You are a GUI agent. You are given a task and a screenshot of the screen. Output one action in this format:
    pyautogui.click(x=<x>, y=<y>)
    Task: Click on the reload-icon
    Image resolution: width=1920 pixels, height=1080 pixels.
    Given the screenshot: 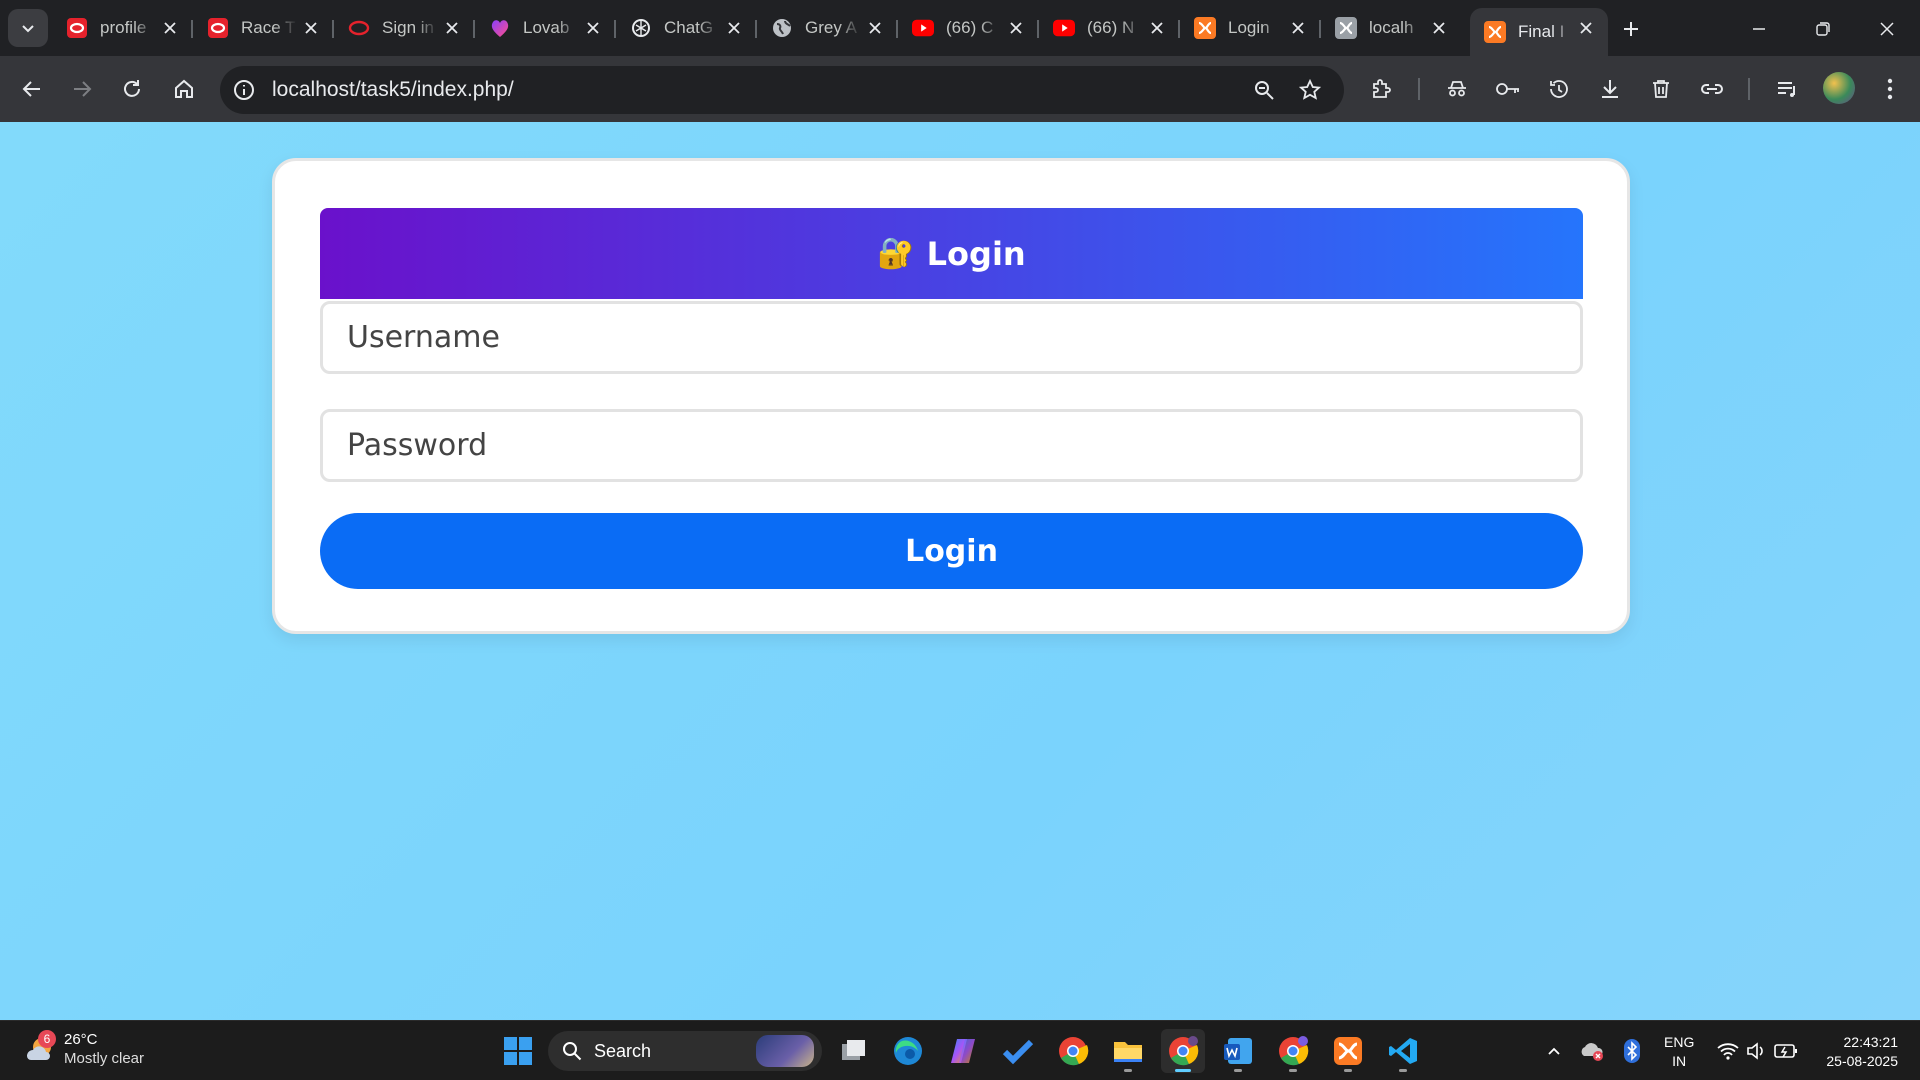 What is the action you would take?
    pyautogui.click(x=132, y=88)
    